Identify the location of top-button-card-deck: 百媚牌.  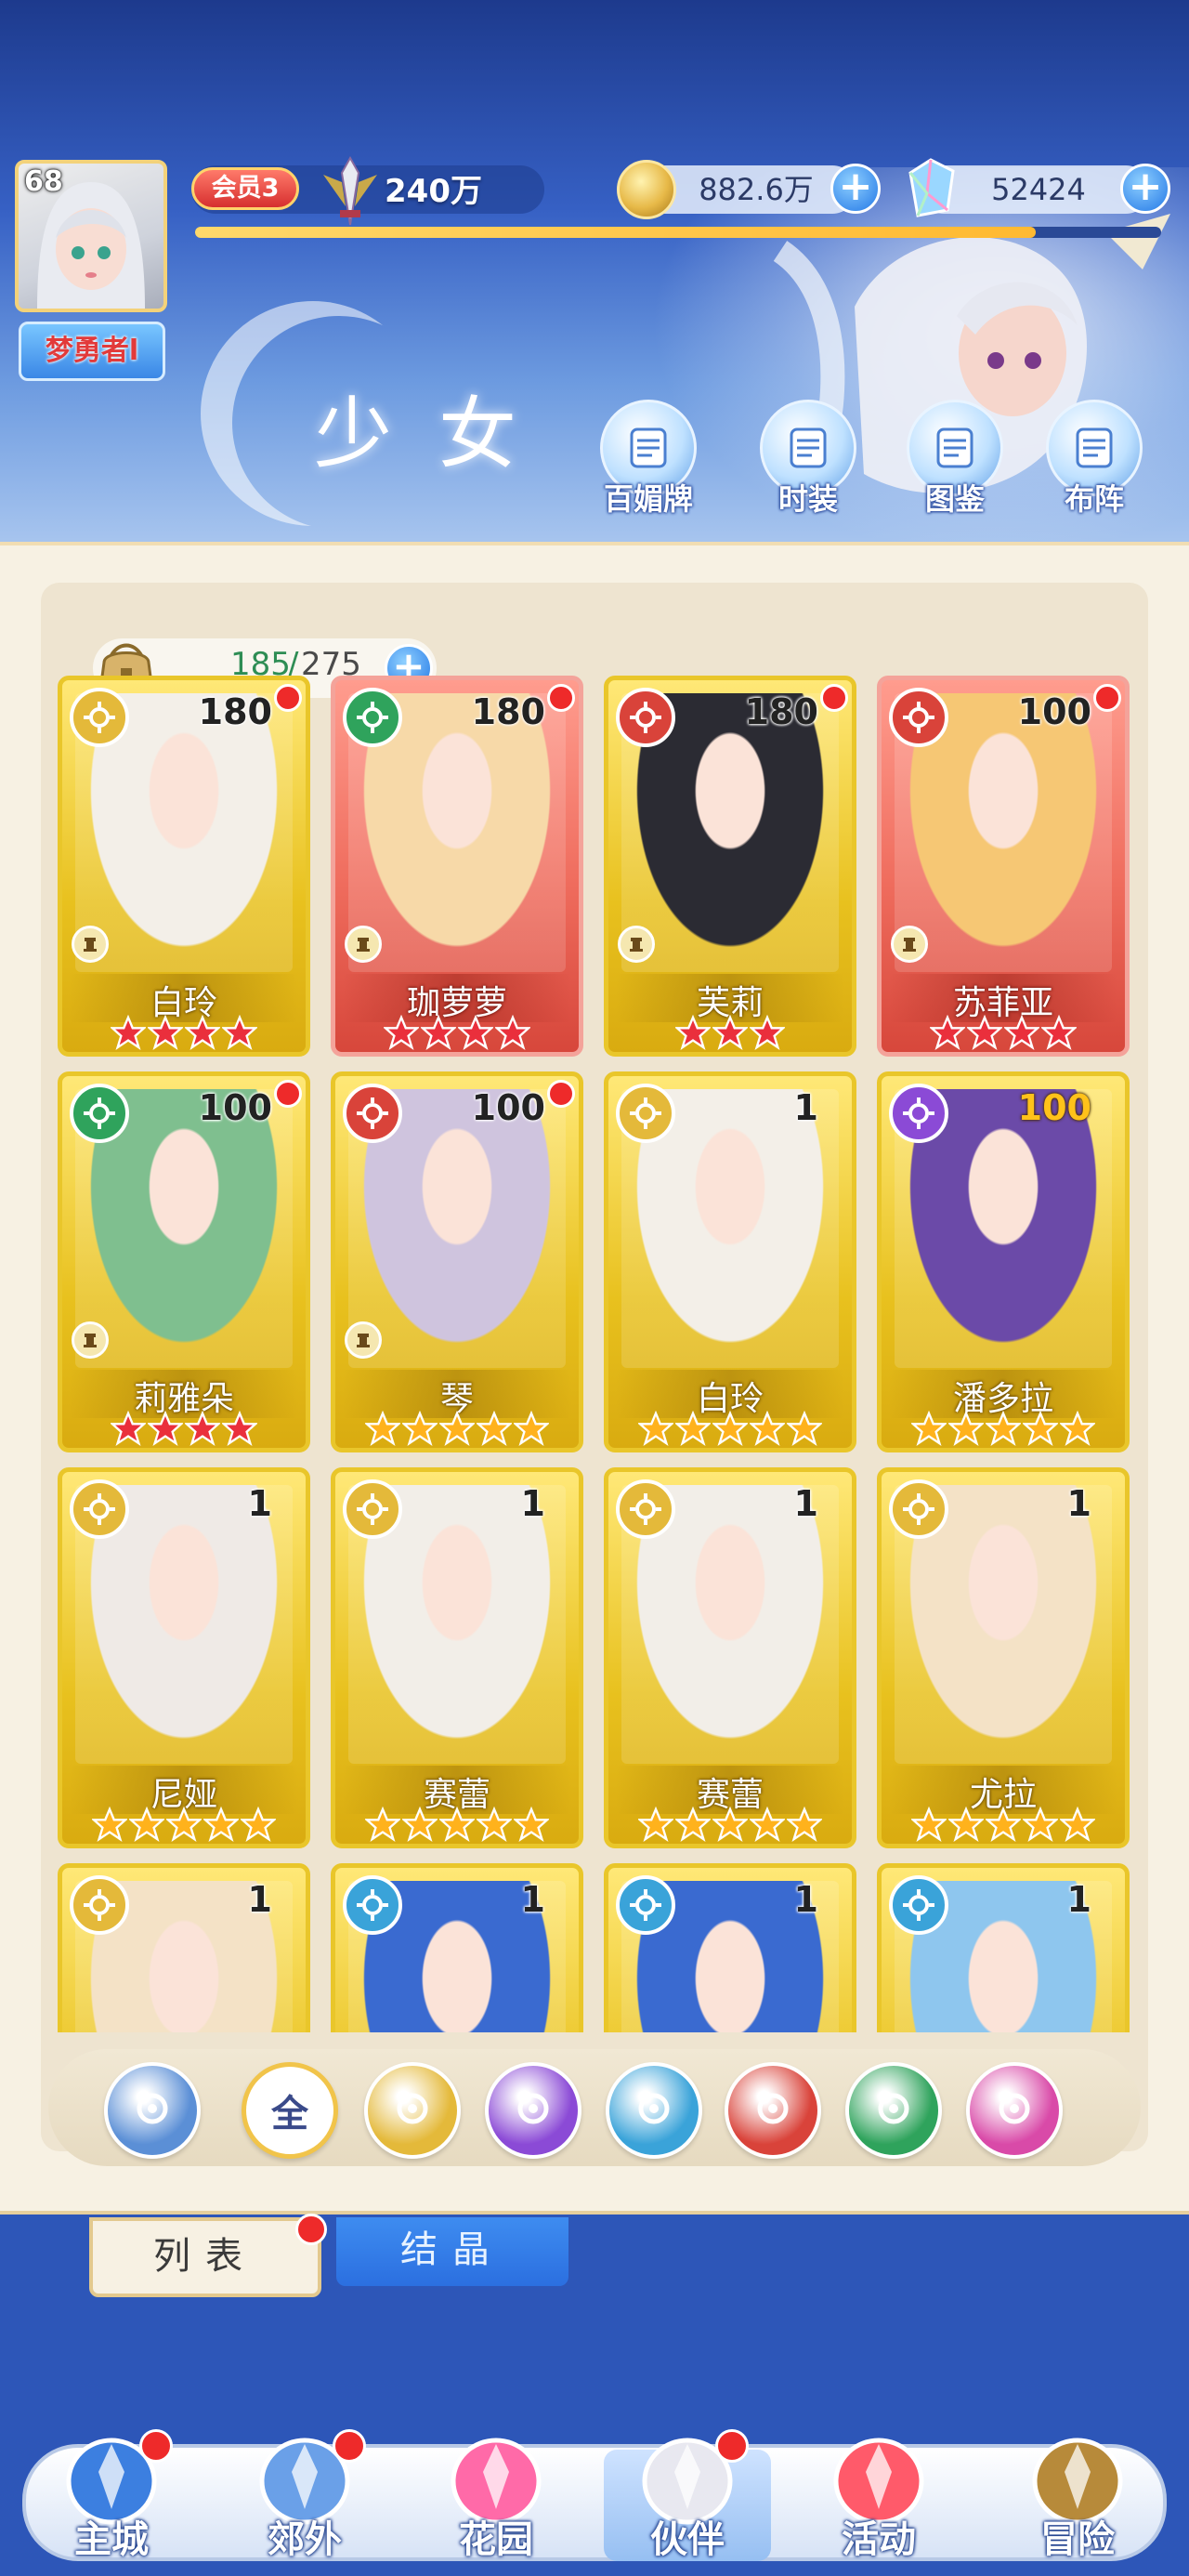
(648, 460).